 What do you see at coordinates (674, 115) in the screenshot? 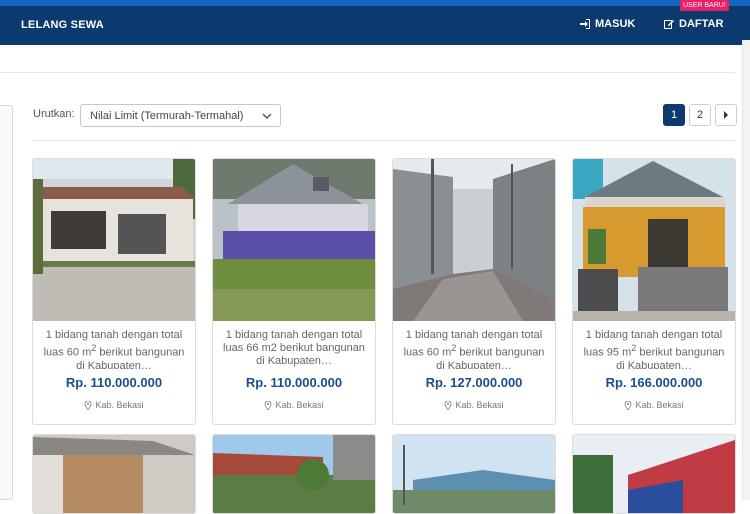
I see `page-1-button: 1` at bounding box center [674, 115].